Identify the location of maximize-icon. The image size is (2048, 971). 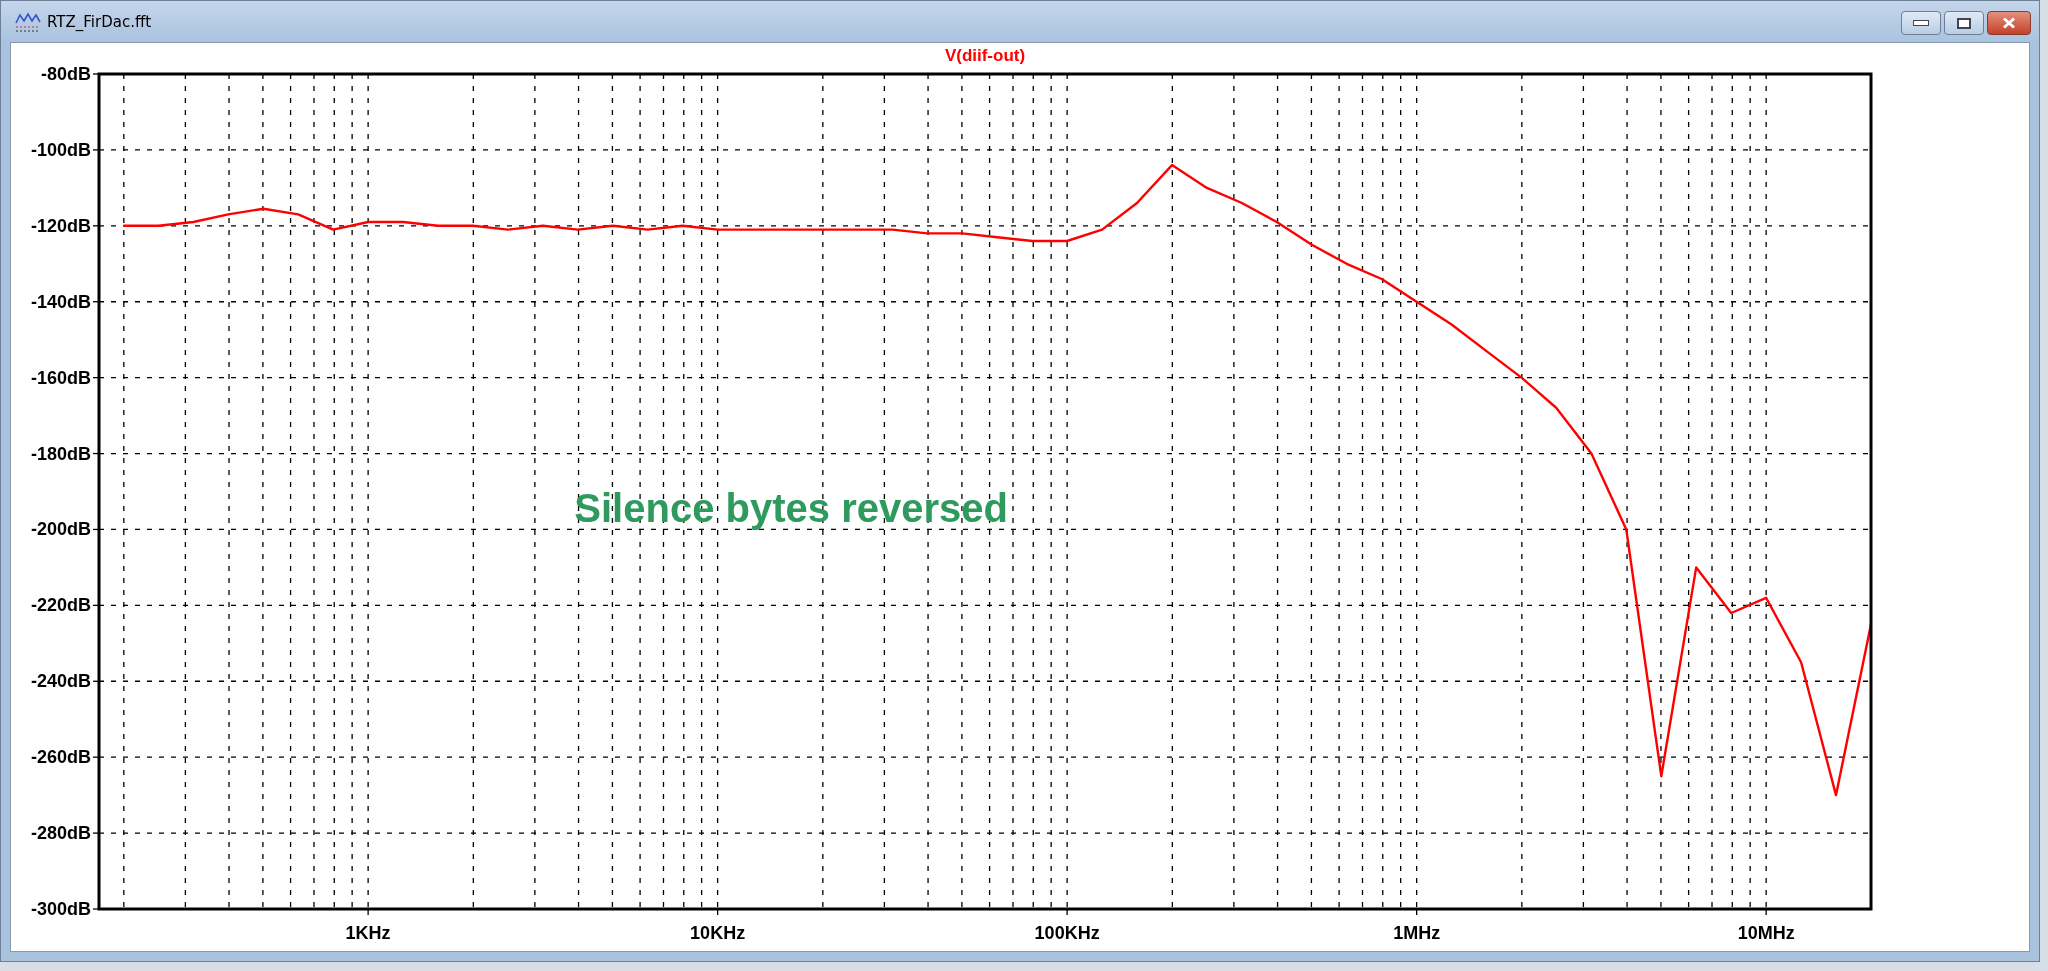
(1964, 23).